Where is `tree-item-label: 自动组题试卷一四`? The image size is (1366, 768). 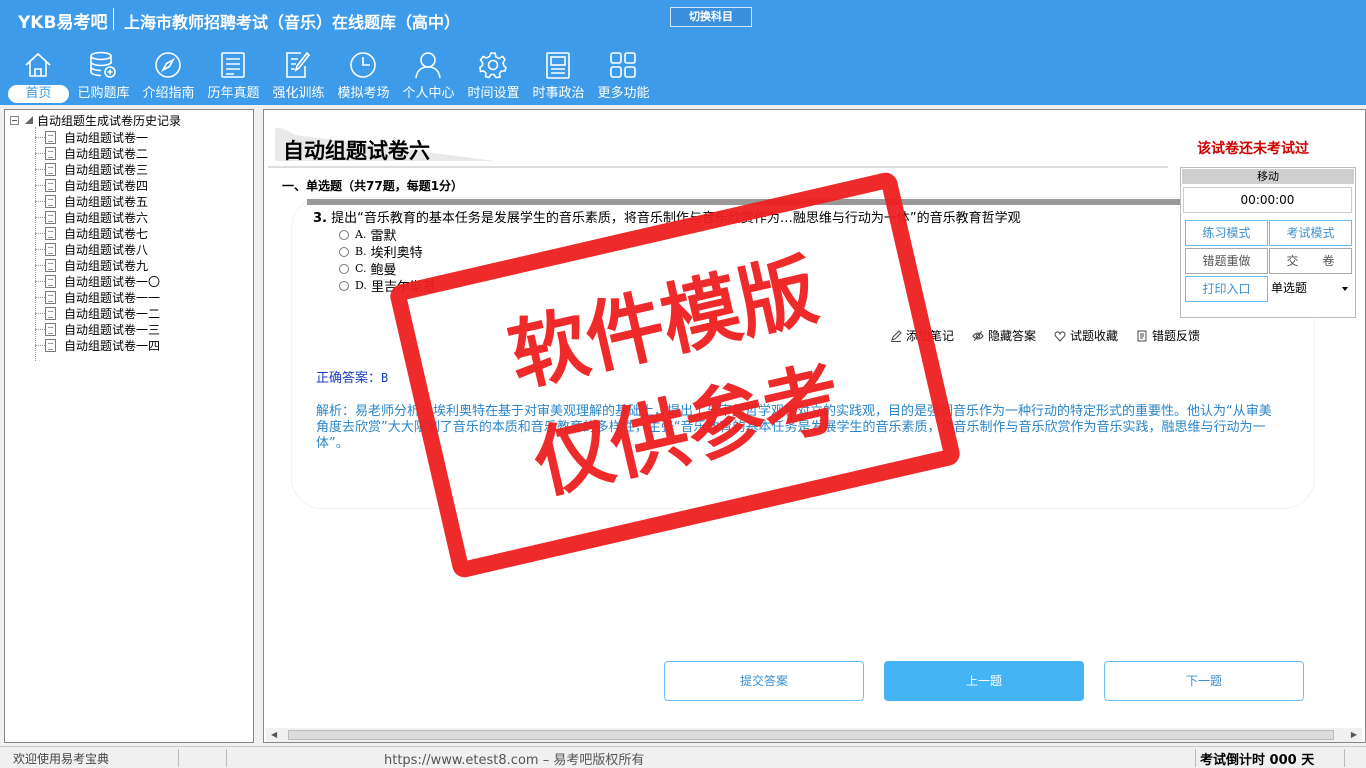
tree-item-label: 自动组题试卷一四 is located at coordinates (112, 345).